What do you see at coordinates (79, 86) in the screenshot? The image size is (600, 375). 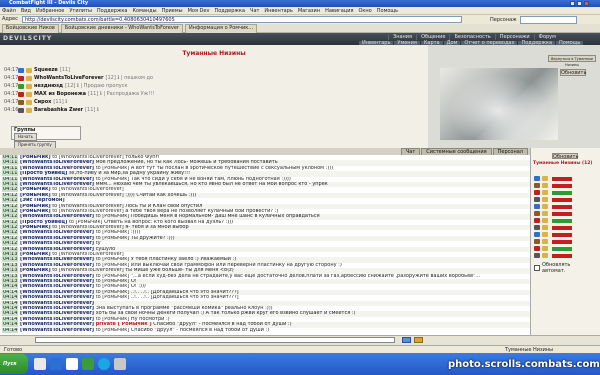 I see `player-row: 04:17 незднюзд [12] ℹ | Продаю пропуск` at bounding box center [79, 86].